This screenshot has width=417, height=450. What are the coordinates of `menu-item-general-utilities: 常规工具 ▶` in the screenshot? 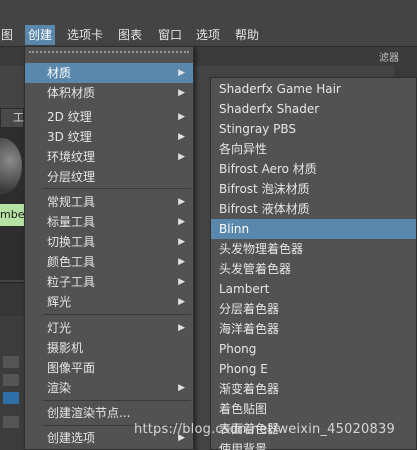 It's located at (109, 202).